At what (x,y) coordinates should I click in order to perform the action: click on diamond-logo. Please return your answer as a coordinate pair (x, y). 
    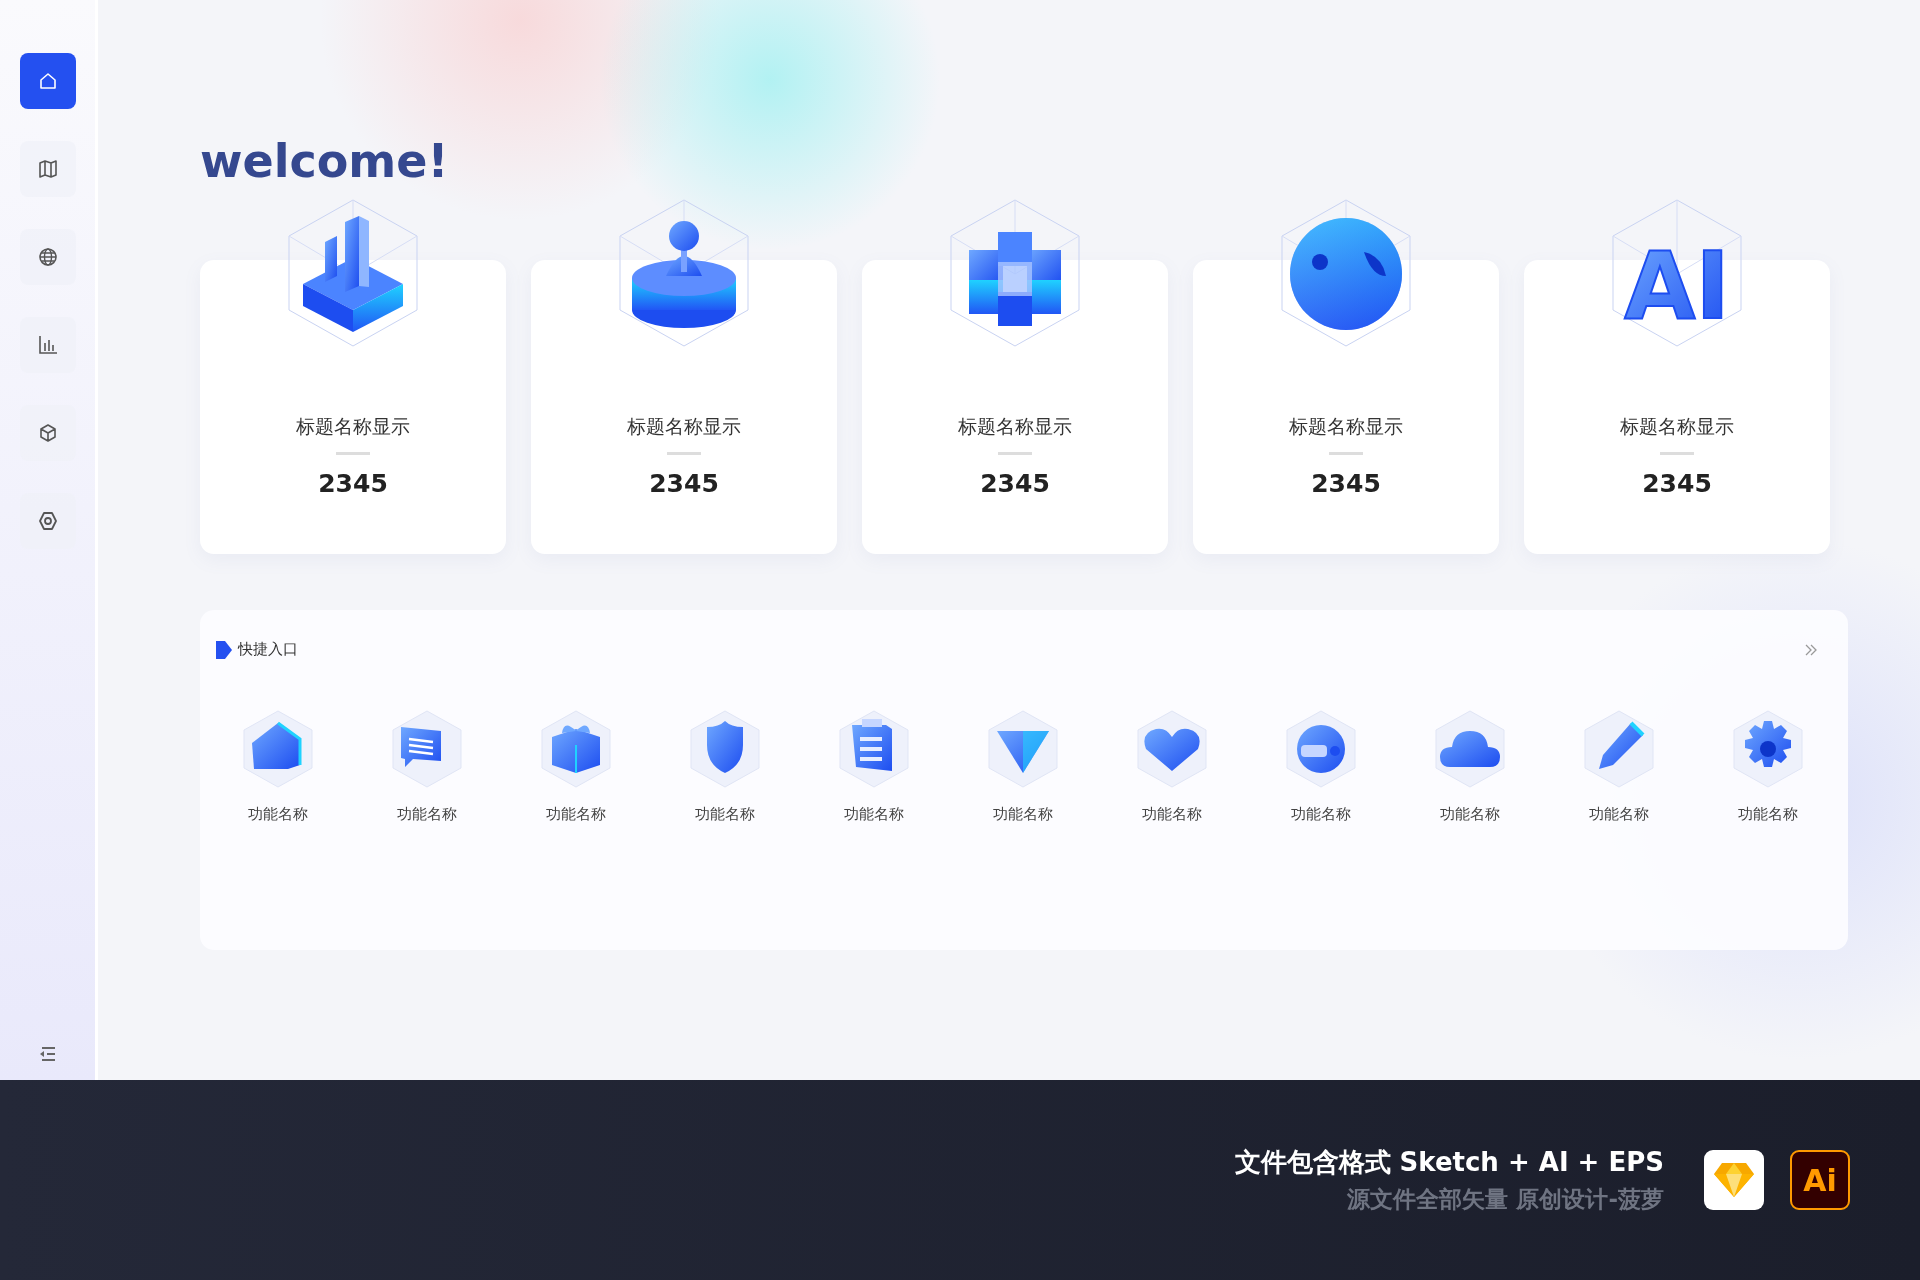
    Looking at the image, I should click on (1734, 1180).